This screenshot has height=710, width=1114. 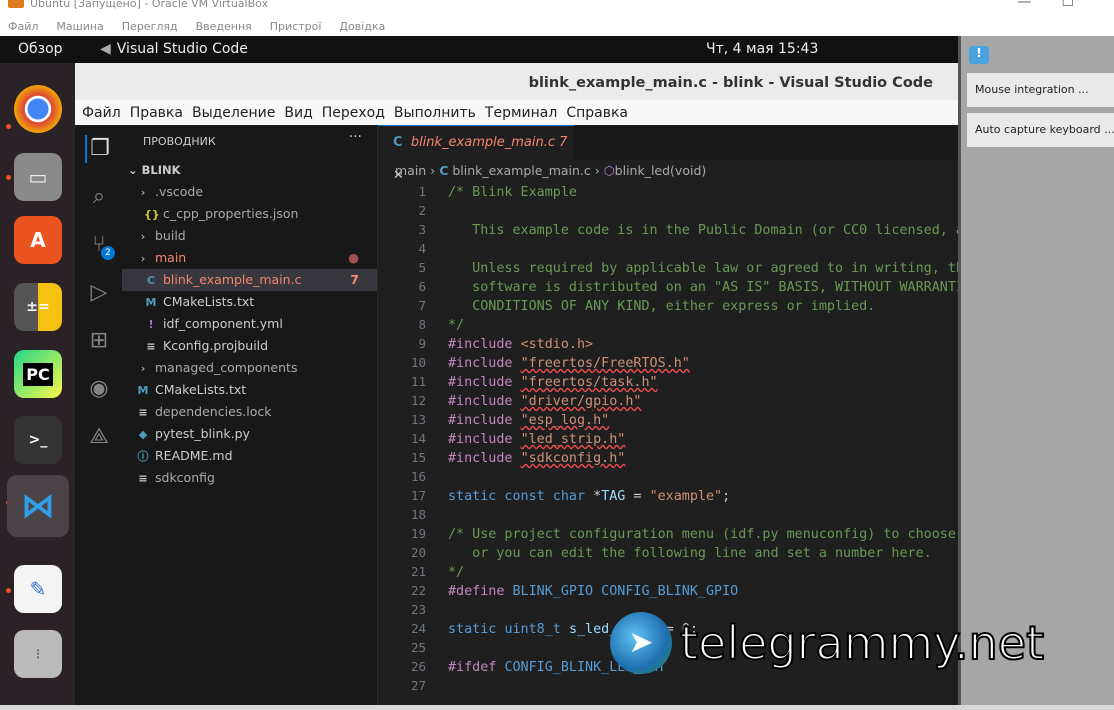 I want to click on code-token: "freertos/task.h", so click(x=589, y=382).